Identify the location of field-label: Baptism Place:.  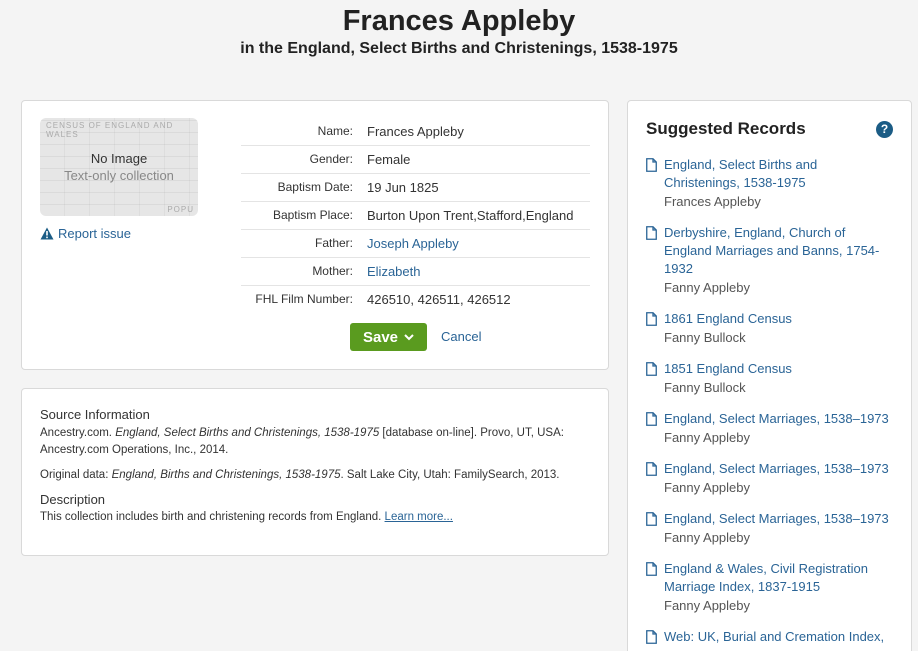
(312, 215).